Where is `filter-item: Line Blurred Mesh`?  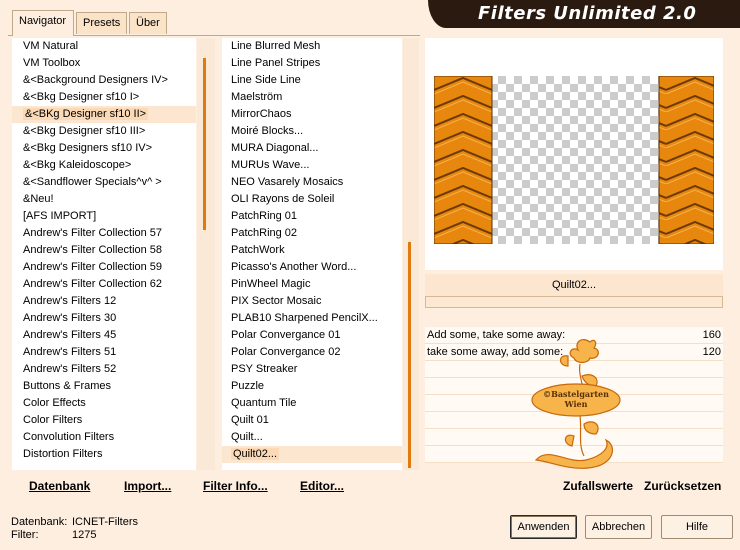
filter-item: Line Blurred Mesh is located at coordinates (312, 46).